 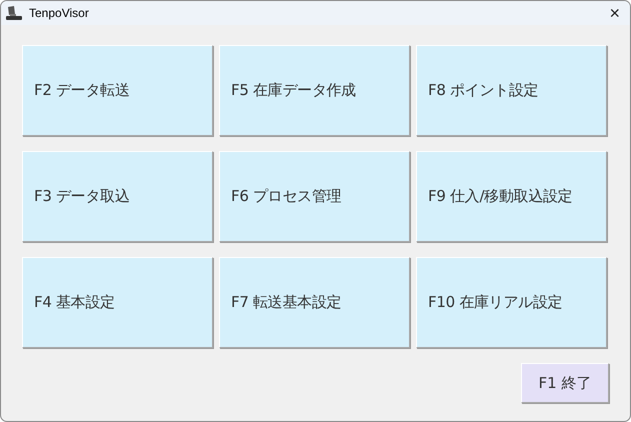 What do you see at coordinates (117, 196) in the screenshot?
I see `menu-button: F3 データ取込` at bounding box center [117, 196].